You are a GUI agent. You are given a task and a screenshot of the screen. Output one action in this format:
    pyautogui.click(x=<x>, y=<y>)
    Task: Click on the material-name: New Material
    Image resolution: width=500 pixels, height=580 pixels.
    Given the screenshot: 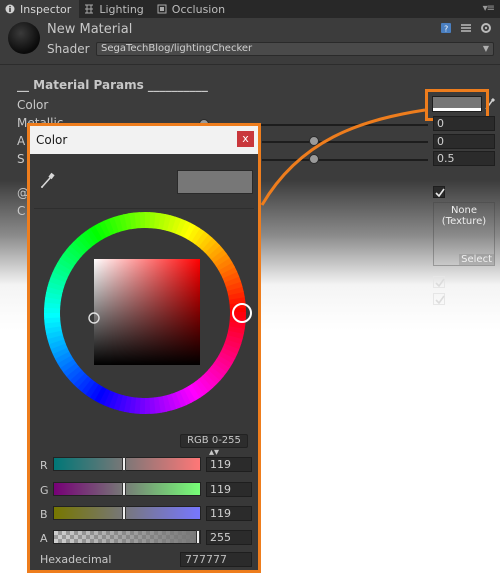 What is the action you would take?
    pyautogui.click(x=90, y=29)
    